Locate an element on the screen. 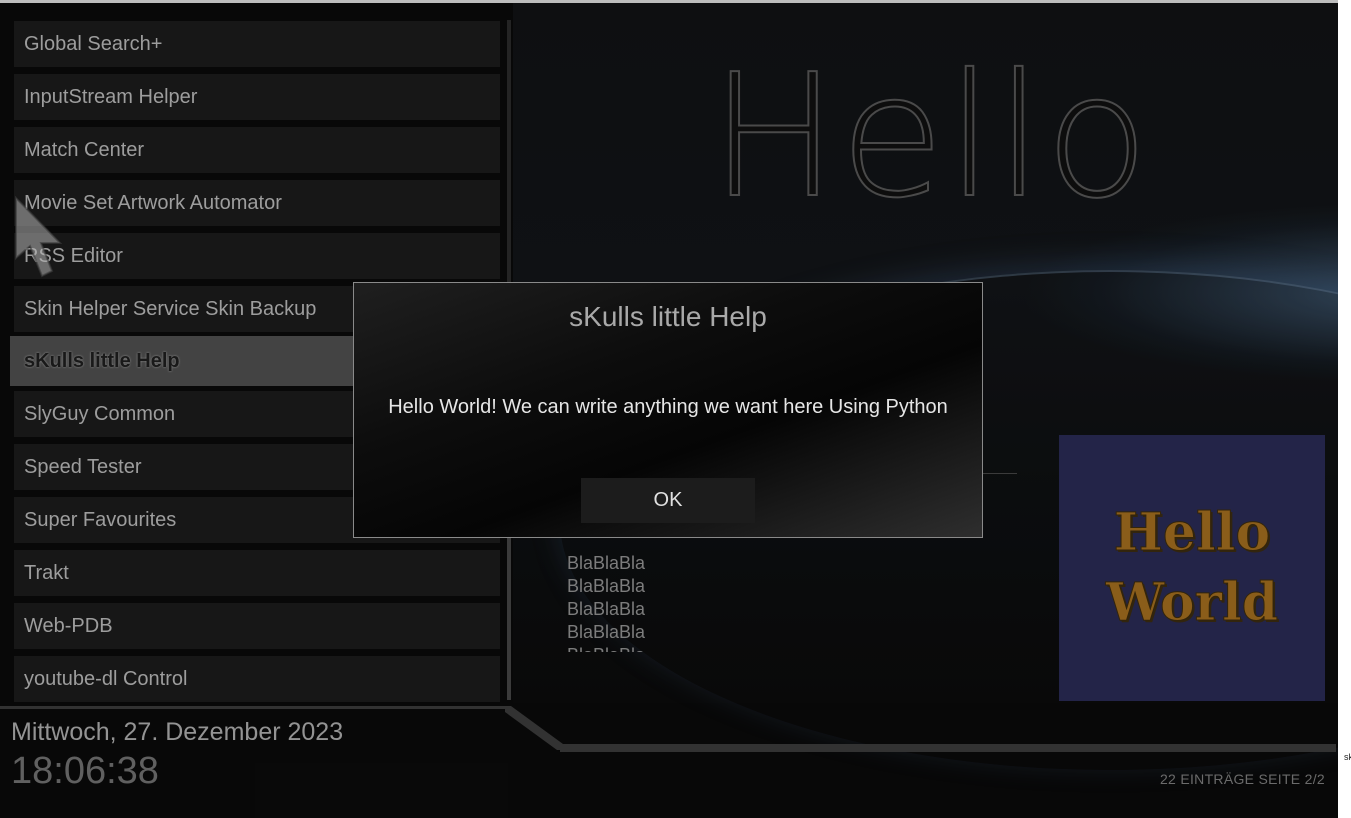 This screenshot has width=1351, height=818. footer-clock: 18:06:38 is located at coordinates (85, 771).